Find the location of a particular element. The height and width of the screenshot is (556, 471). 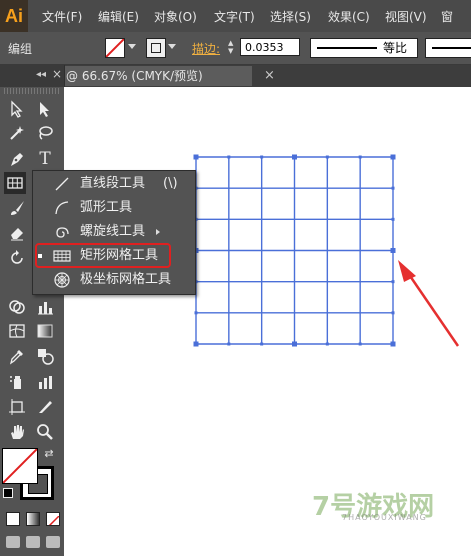

annotation-highlight-box is located at coordinates (103, 255).